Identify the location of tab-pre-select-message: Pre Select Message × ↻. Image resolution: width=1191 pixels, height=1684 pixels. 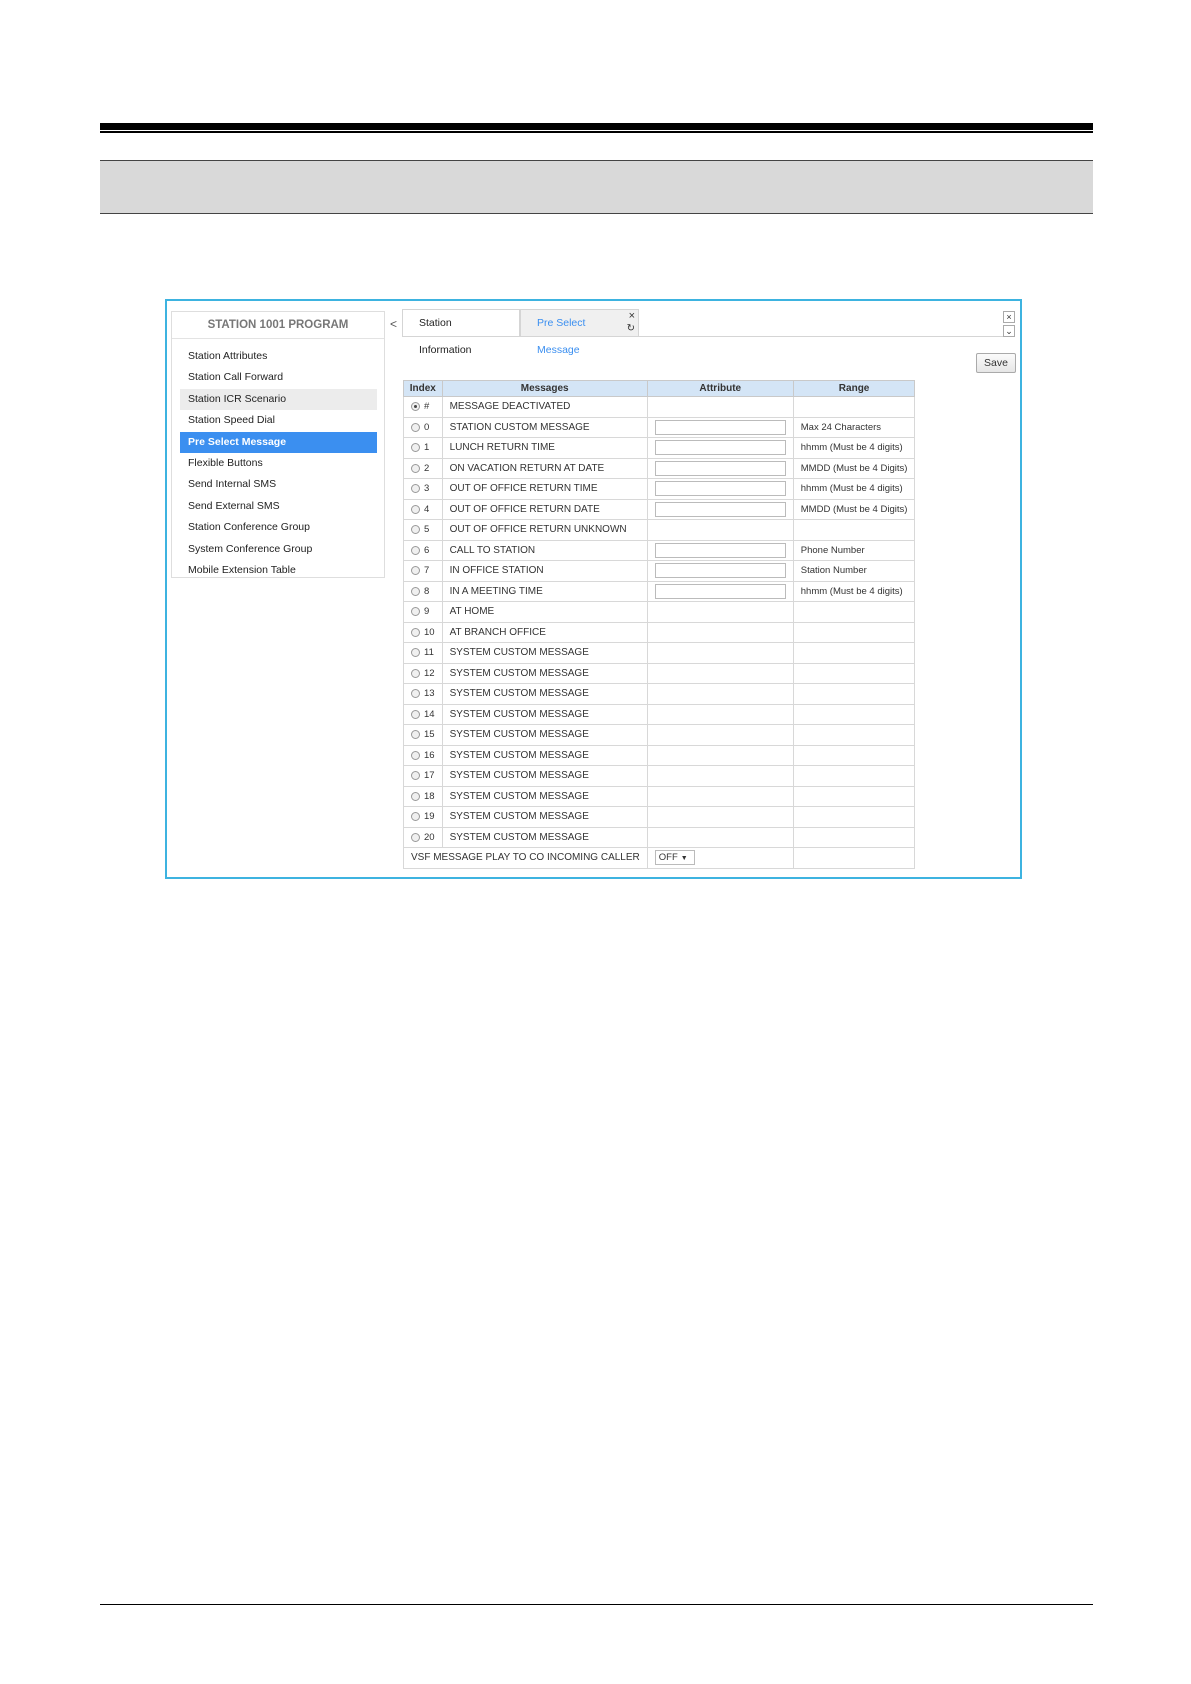
(579, 332).